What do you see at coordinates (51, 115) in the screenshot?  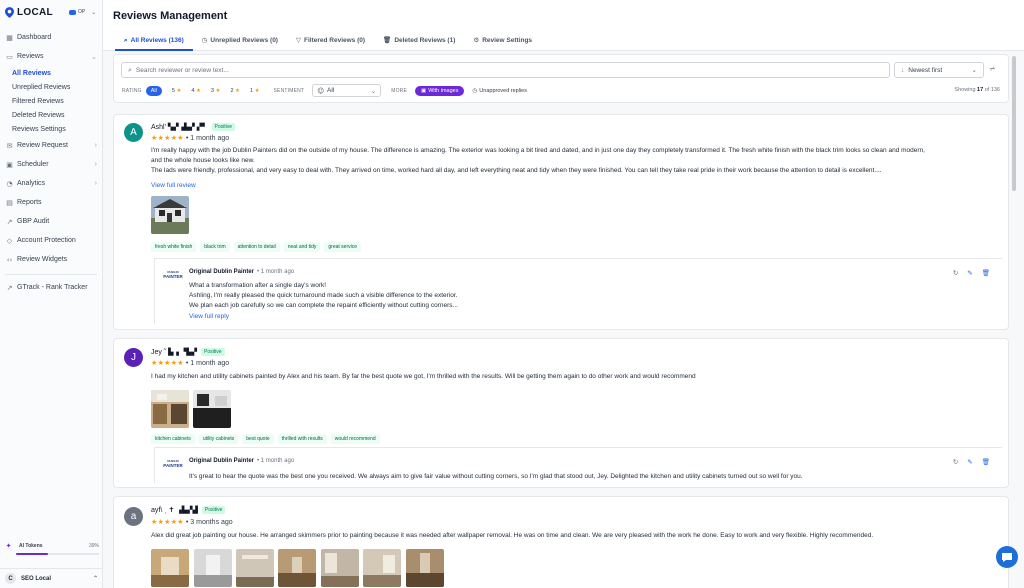 I see `sidebar-subitem-deleted: Deleted Reviews` at bounding box center [51, 115].